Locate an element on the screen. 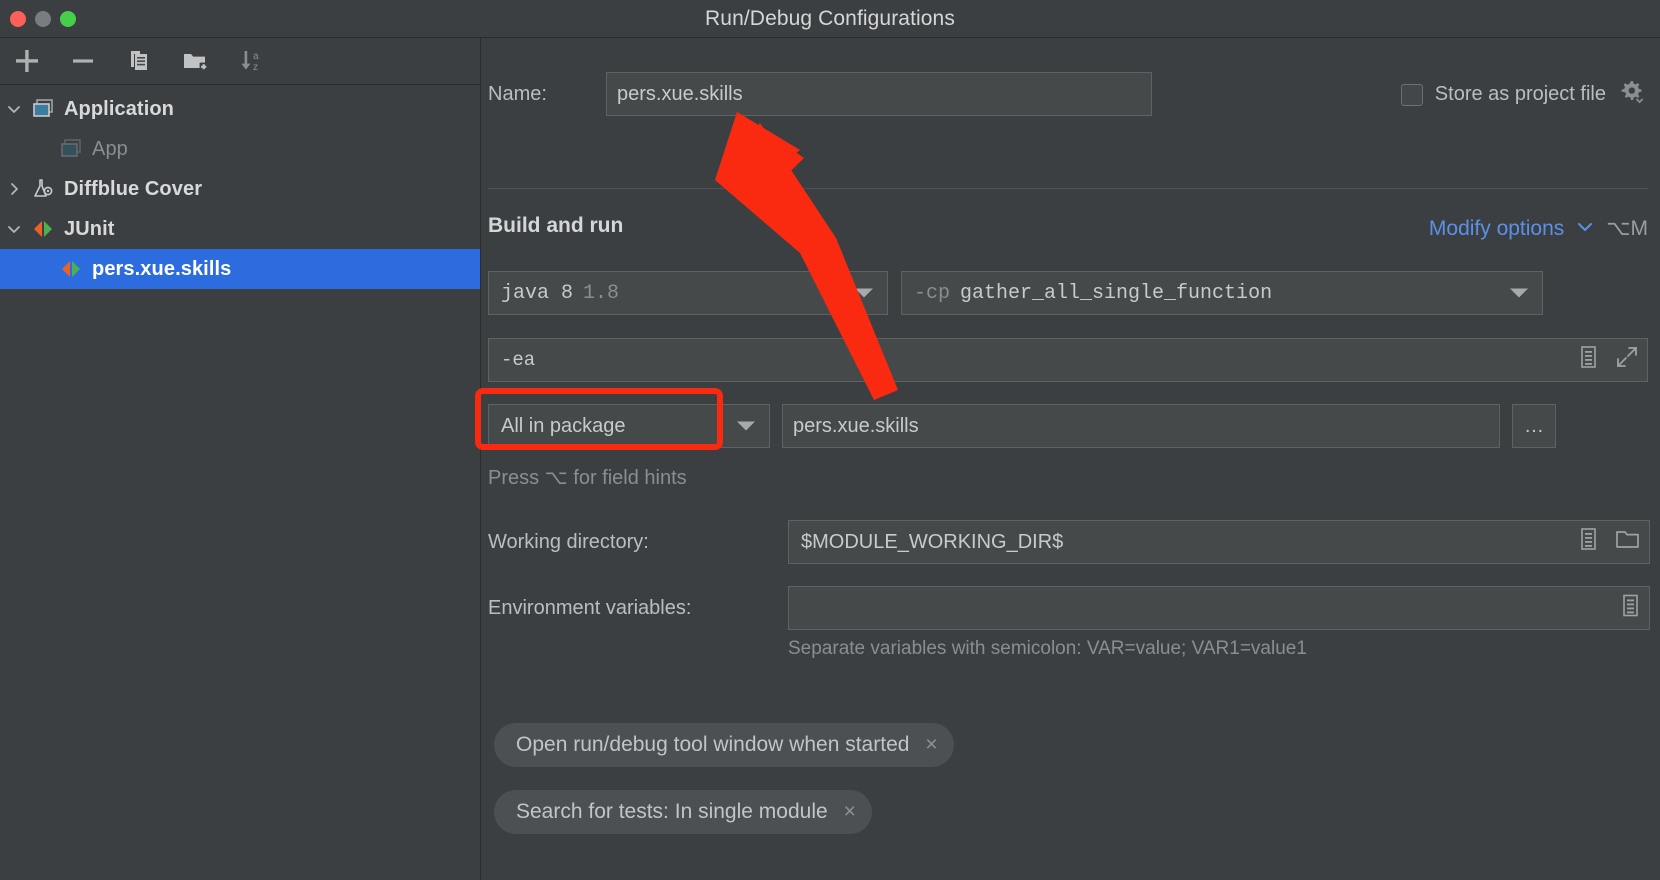 The image size is (1660, 880). chevron-right-icon is located at coordinates (14, 189).